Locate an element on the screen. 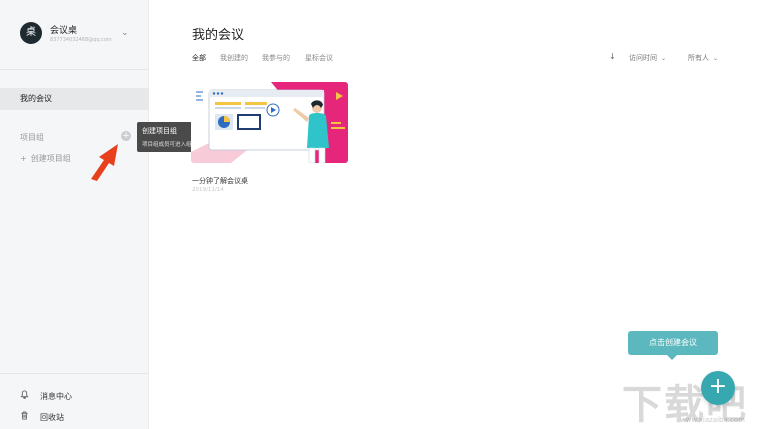  sidebar-item-label: 消息中心 is located at coordinates (56, 396).